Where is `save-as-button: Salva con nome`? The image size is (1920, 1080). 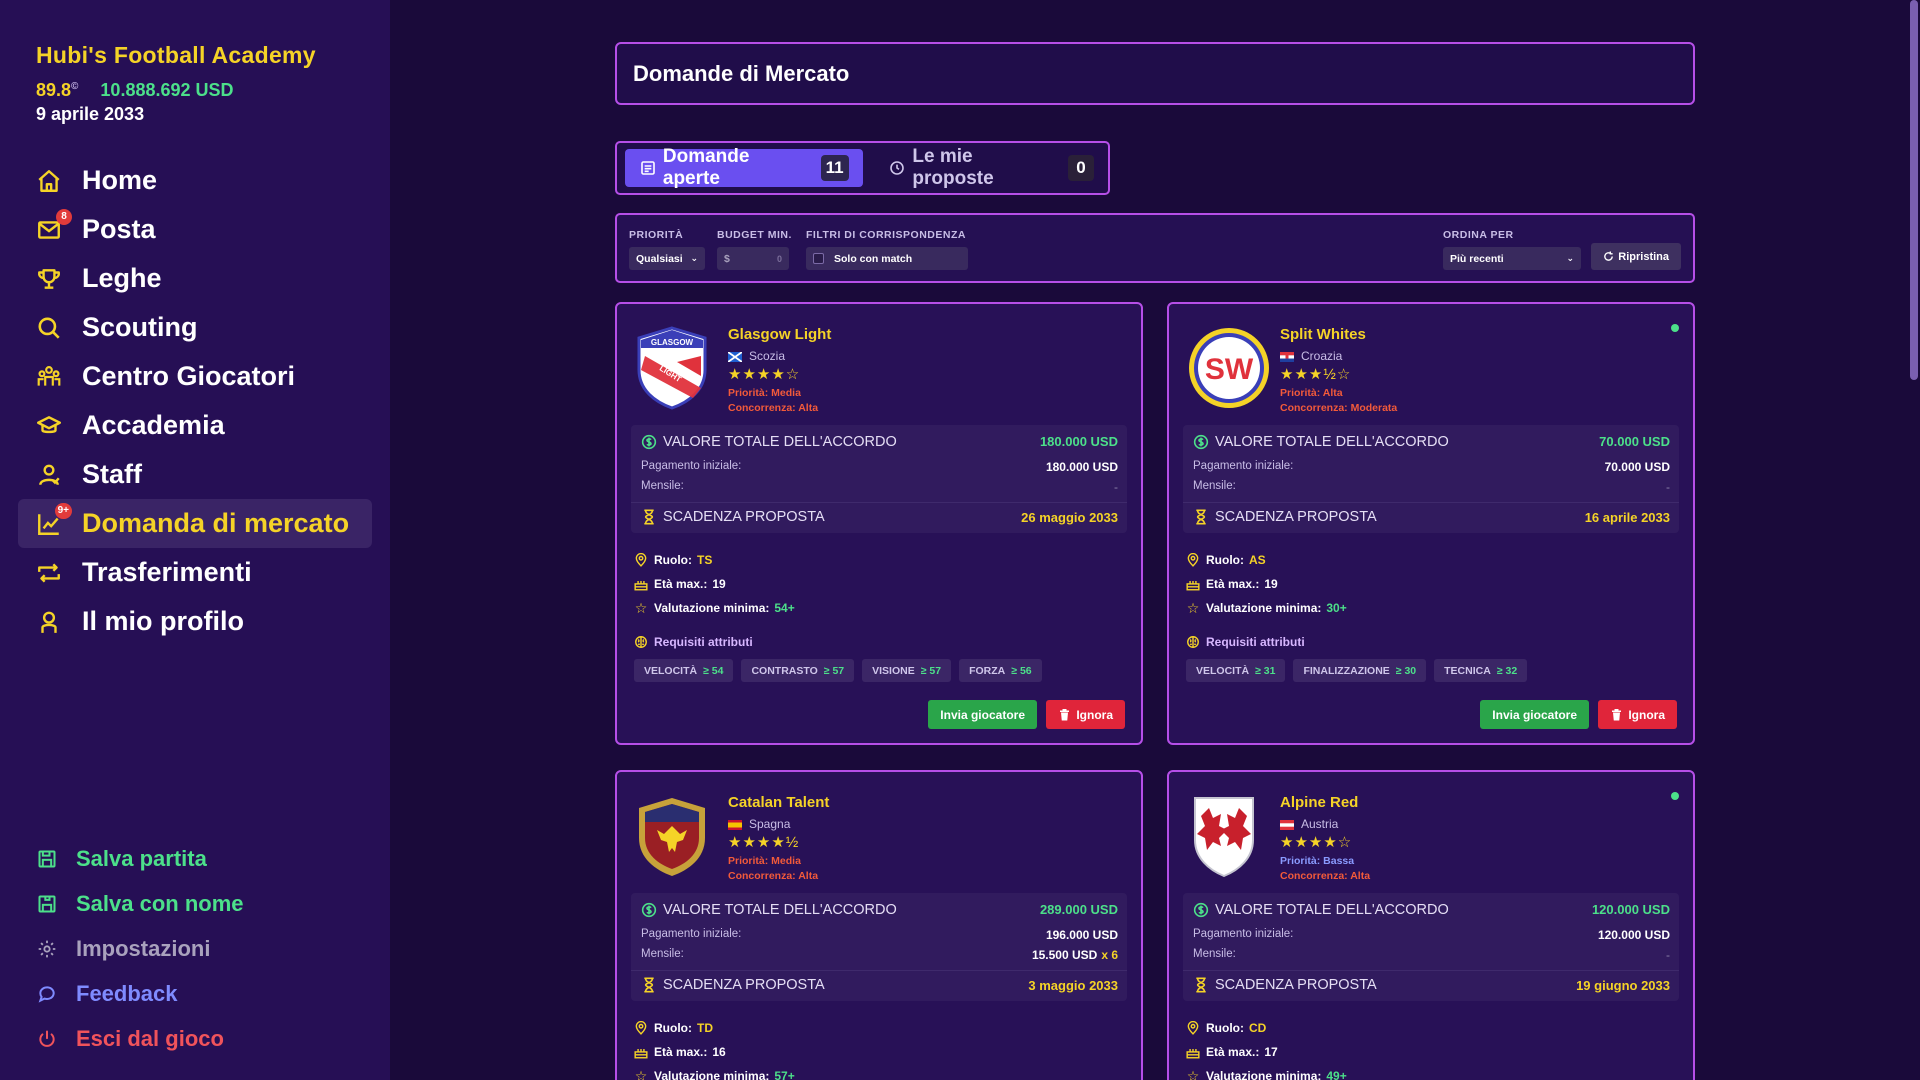
save-as-button: Salva con nome is located at coordinates (140, 903).